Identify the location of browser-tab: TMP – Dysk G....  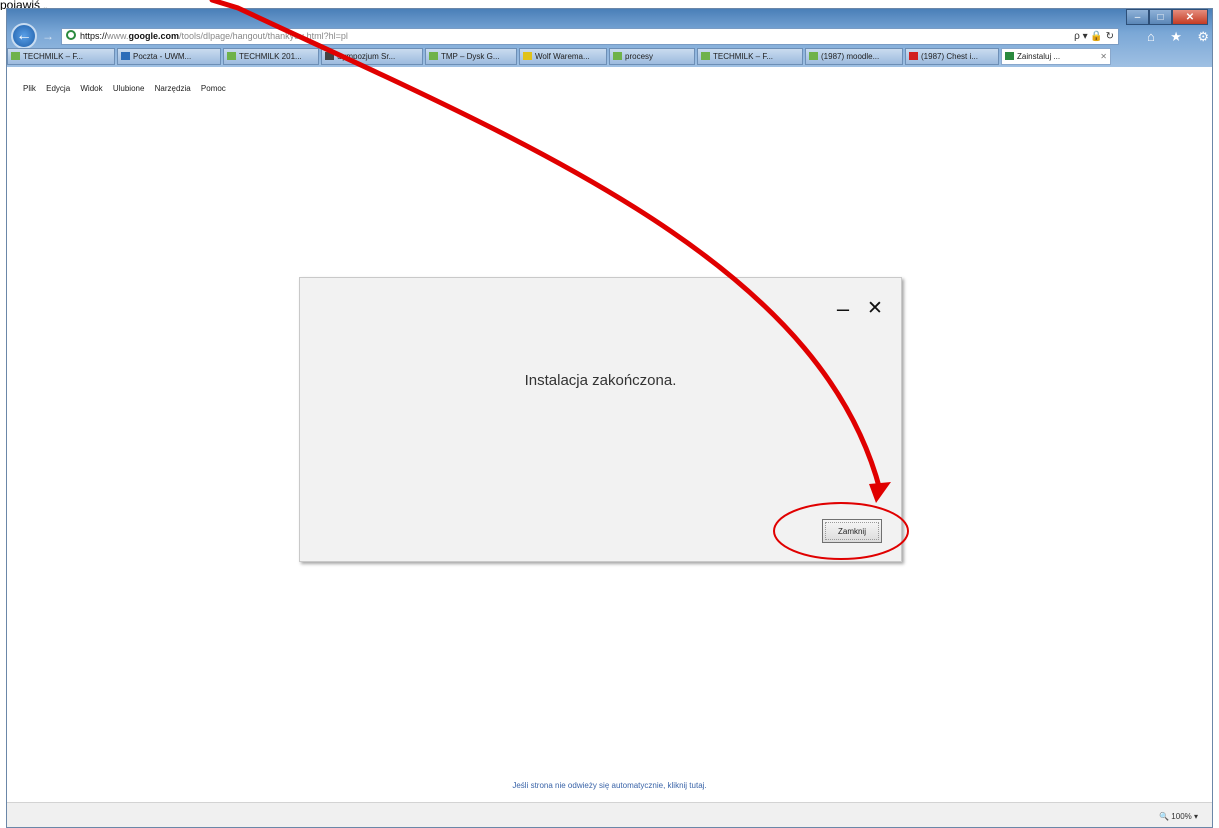
(471, 56).